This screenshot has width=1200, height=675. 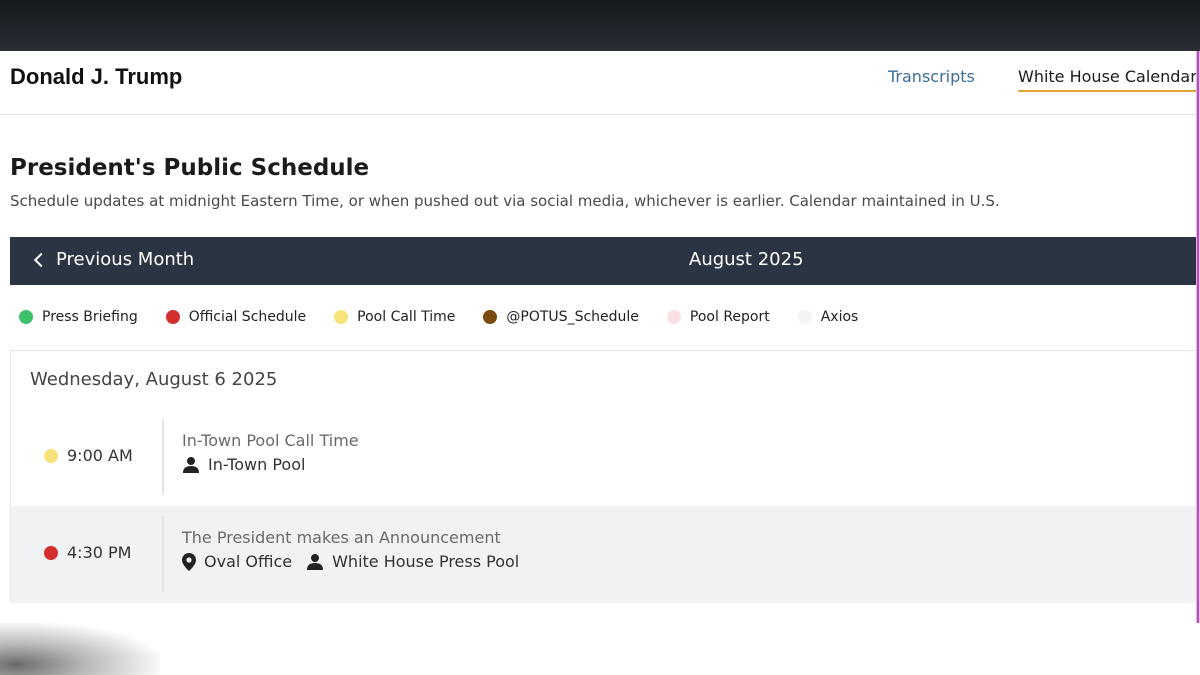 I want to click on map-pin-icon, so click(x=189, y=561).